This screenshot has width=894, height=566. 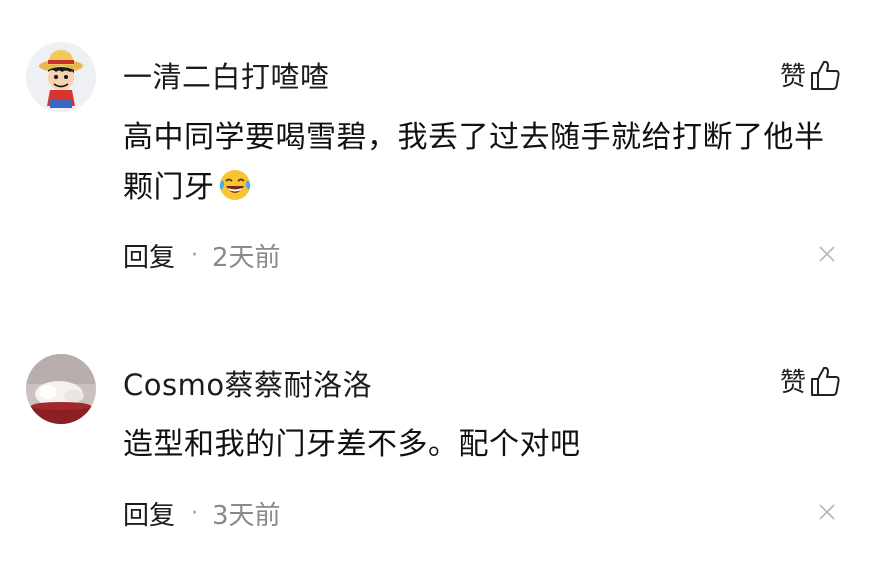 I want to click on username: 一清二白打喳喳, so click(x=226, y=75).